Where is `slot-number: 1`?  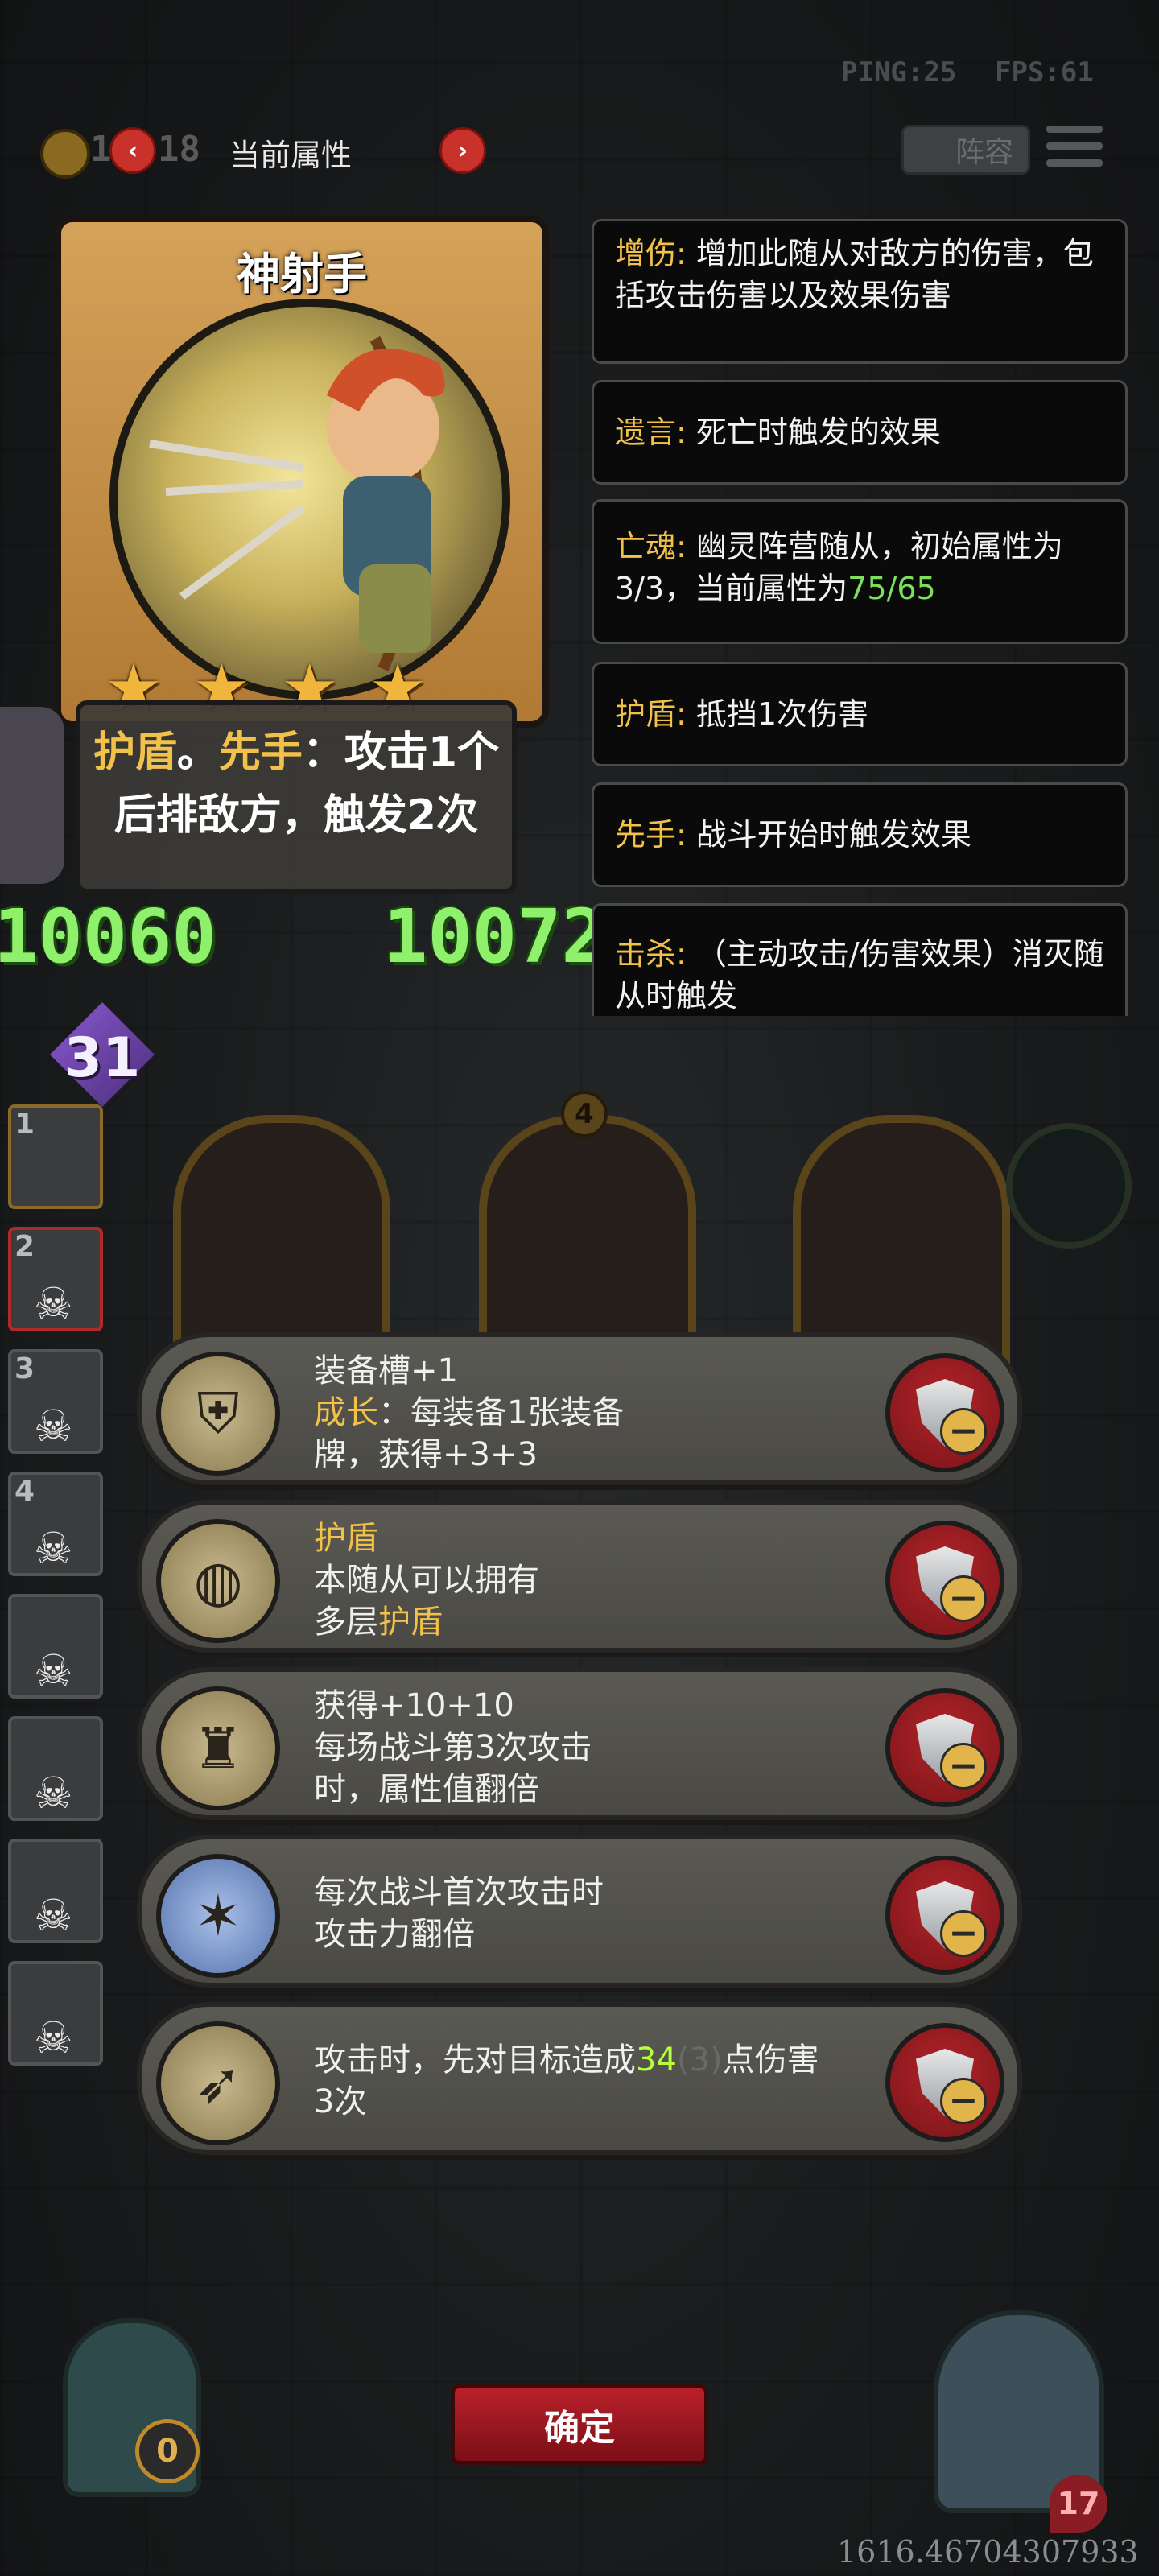
slot-number: 1 is located at coordinates (24, 1124).